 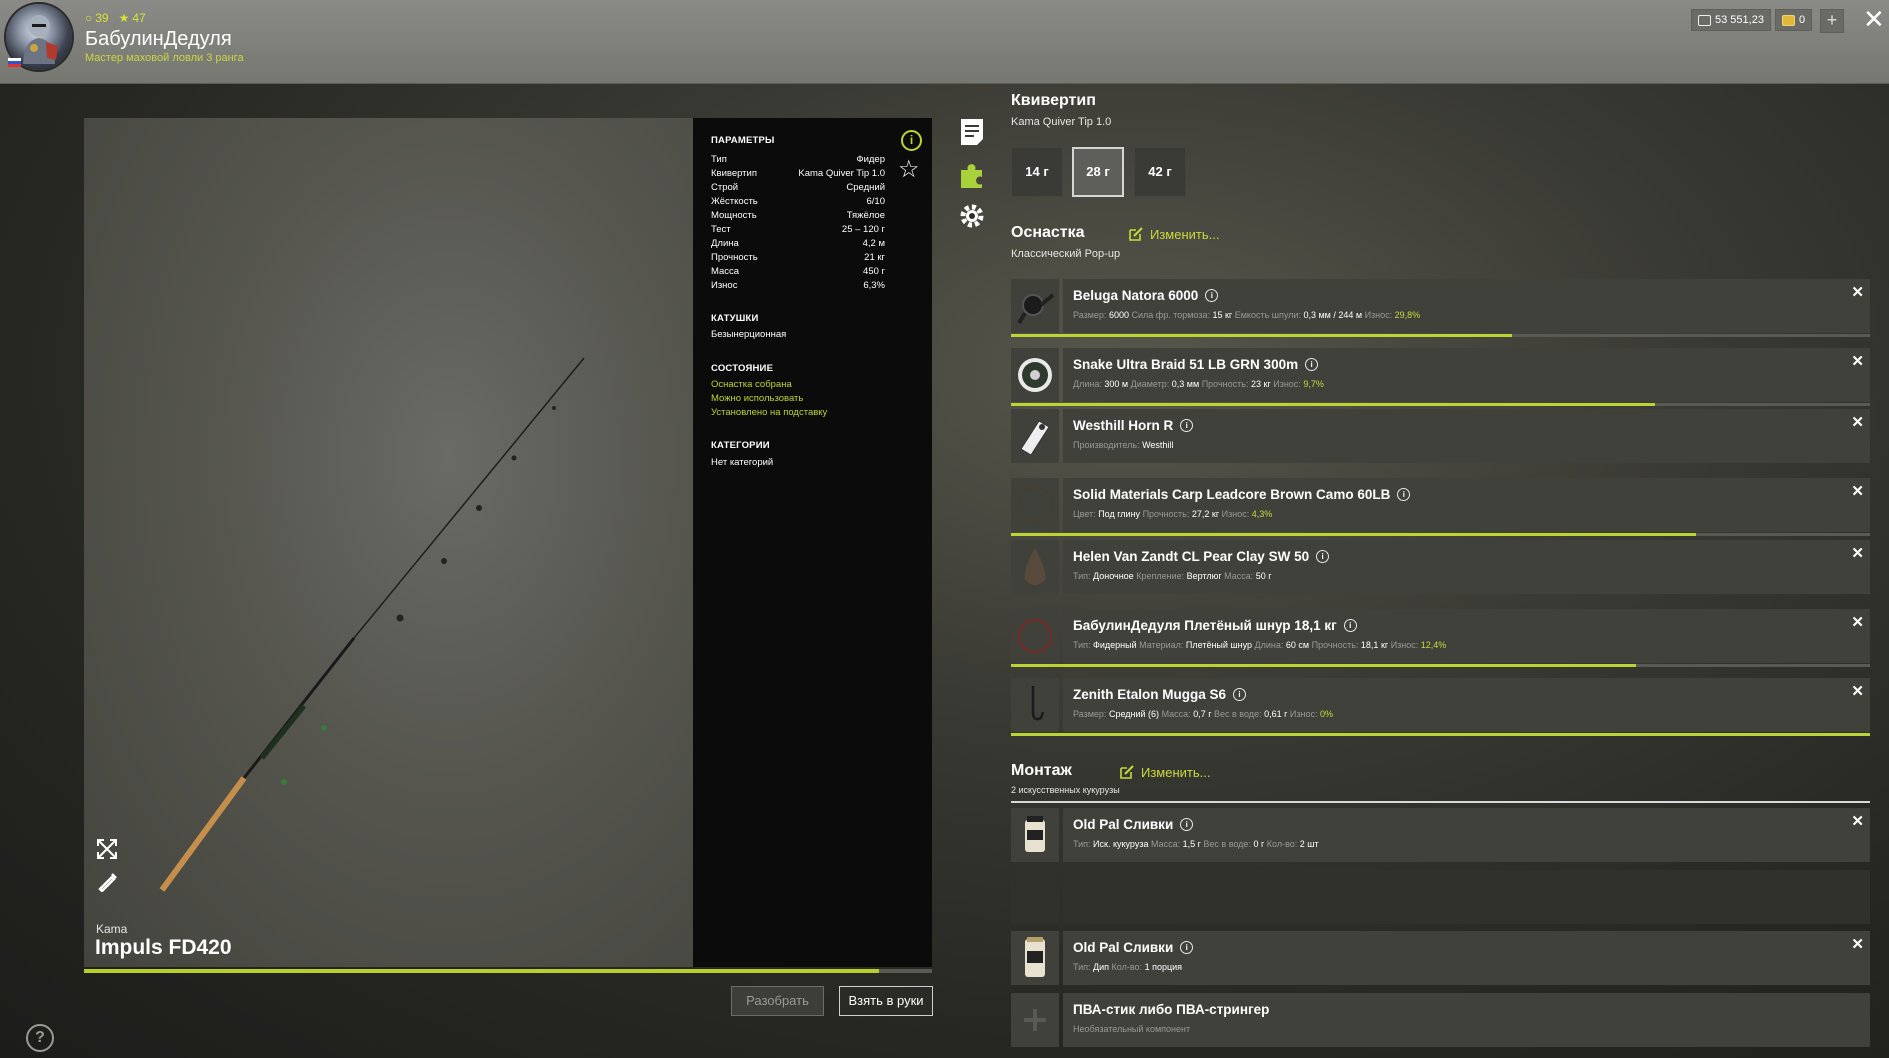 I want to click on close-button: ✕, so click(x=1874, y=19).